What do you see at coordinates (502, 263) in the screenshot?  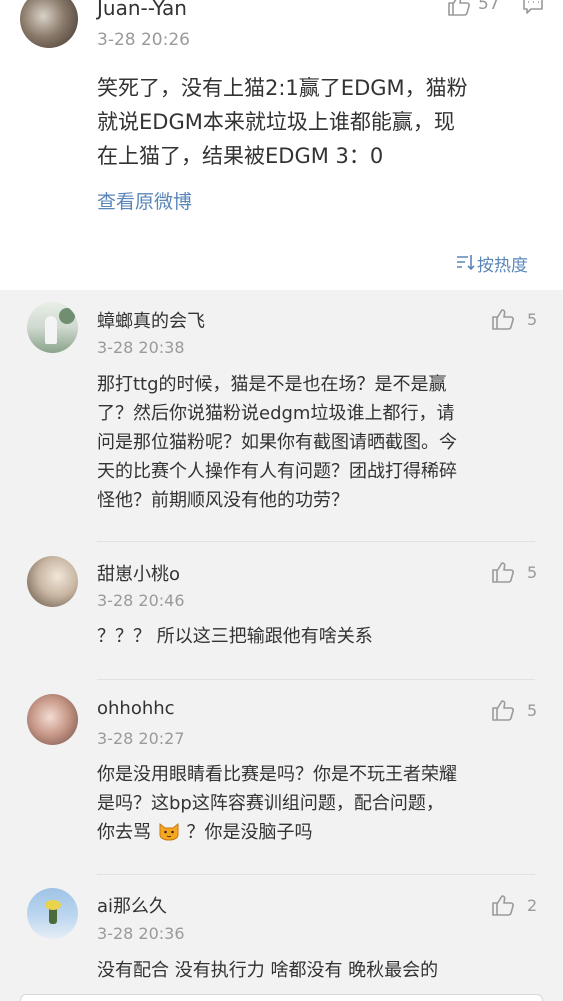 I see `sort-by-hot: 按热度` at bounding box center [502, 263].